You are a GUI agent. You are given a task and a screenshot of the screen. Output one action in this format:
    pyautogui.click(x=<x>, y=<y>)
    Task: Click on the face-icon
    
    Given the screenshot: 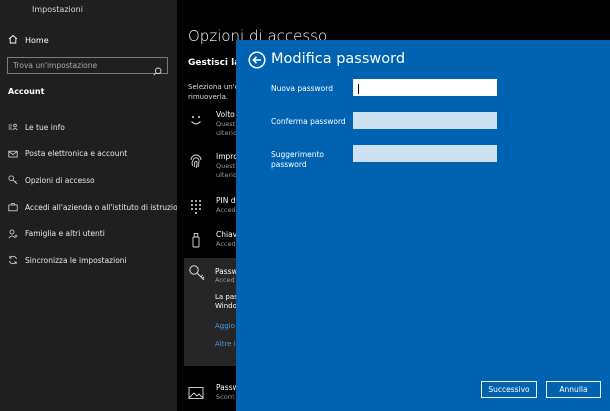 What is the action you would take?
    pyautogui.click(x=196, y=120)
    